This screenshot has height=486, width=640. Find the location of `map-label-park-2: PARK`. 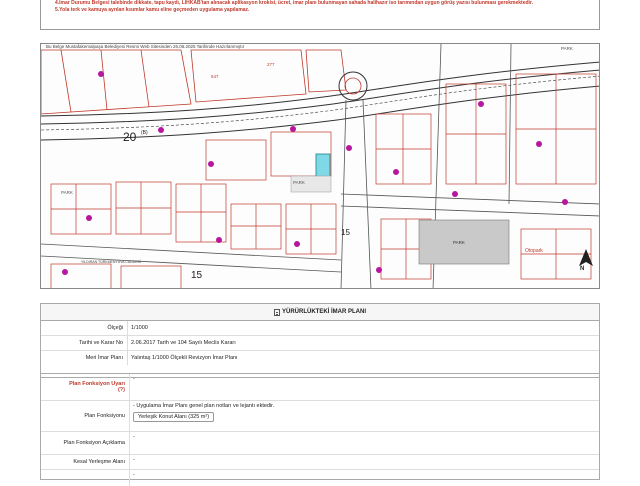

map-label-park-2: PARK is located at coordinates (299, 182).